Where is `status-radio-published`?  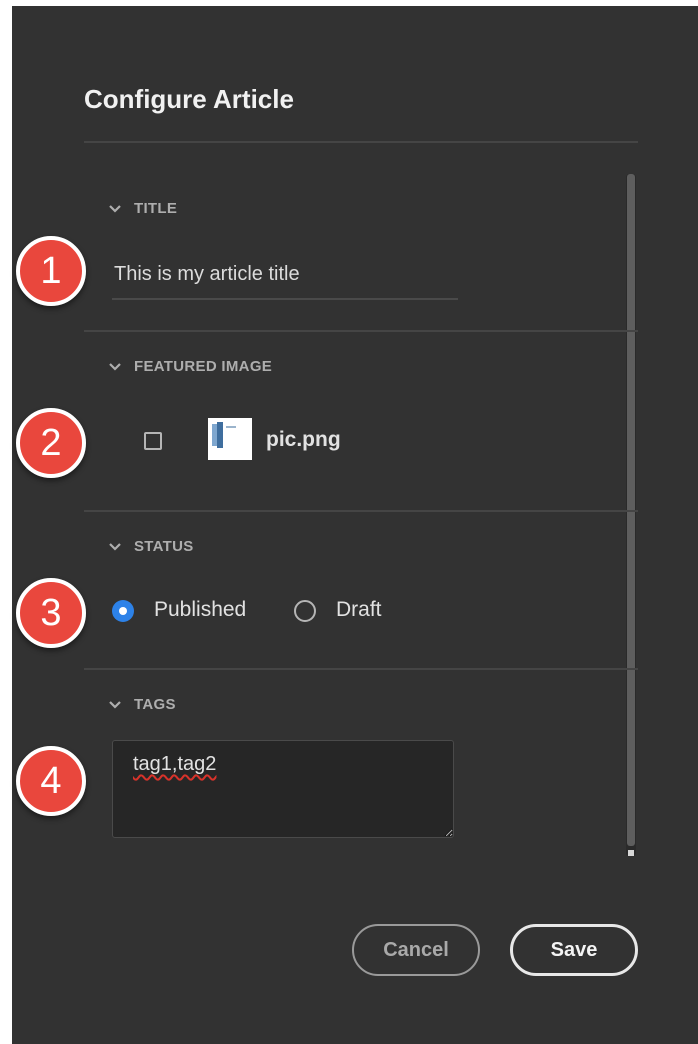
status-radio-published is located at coordinates (123, 611).